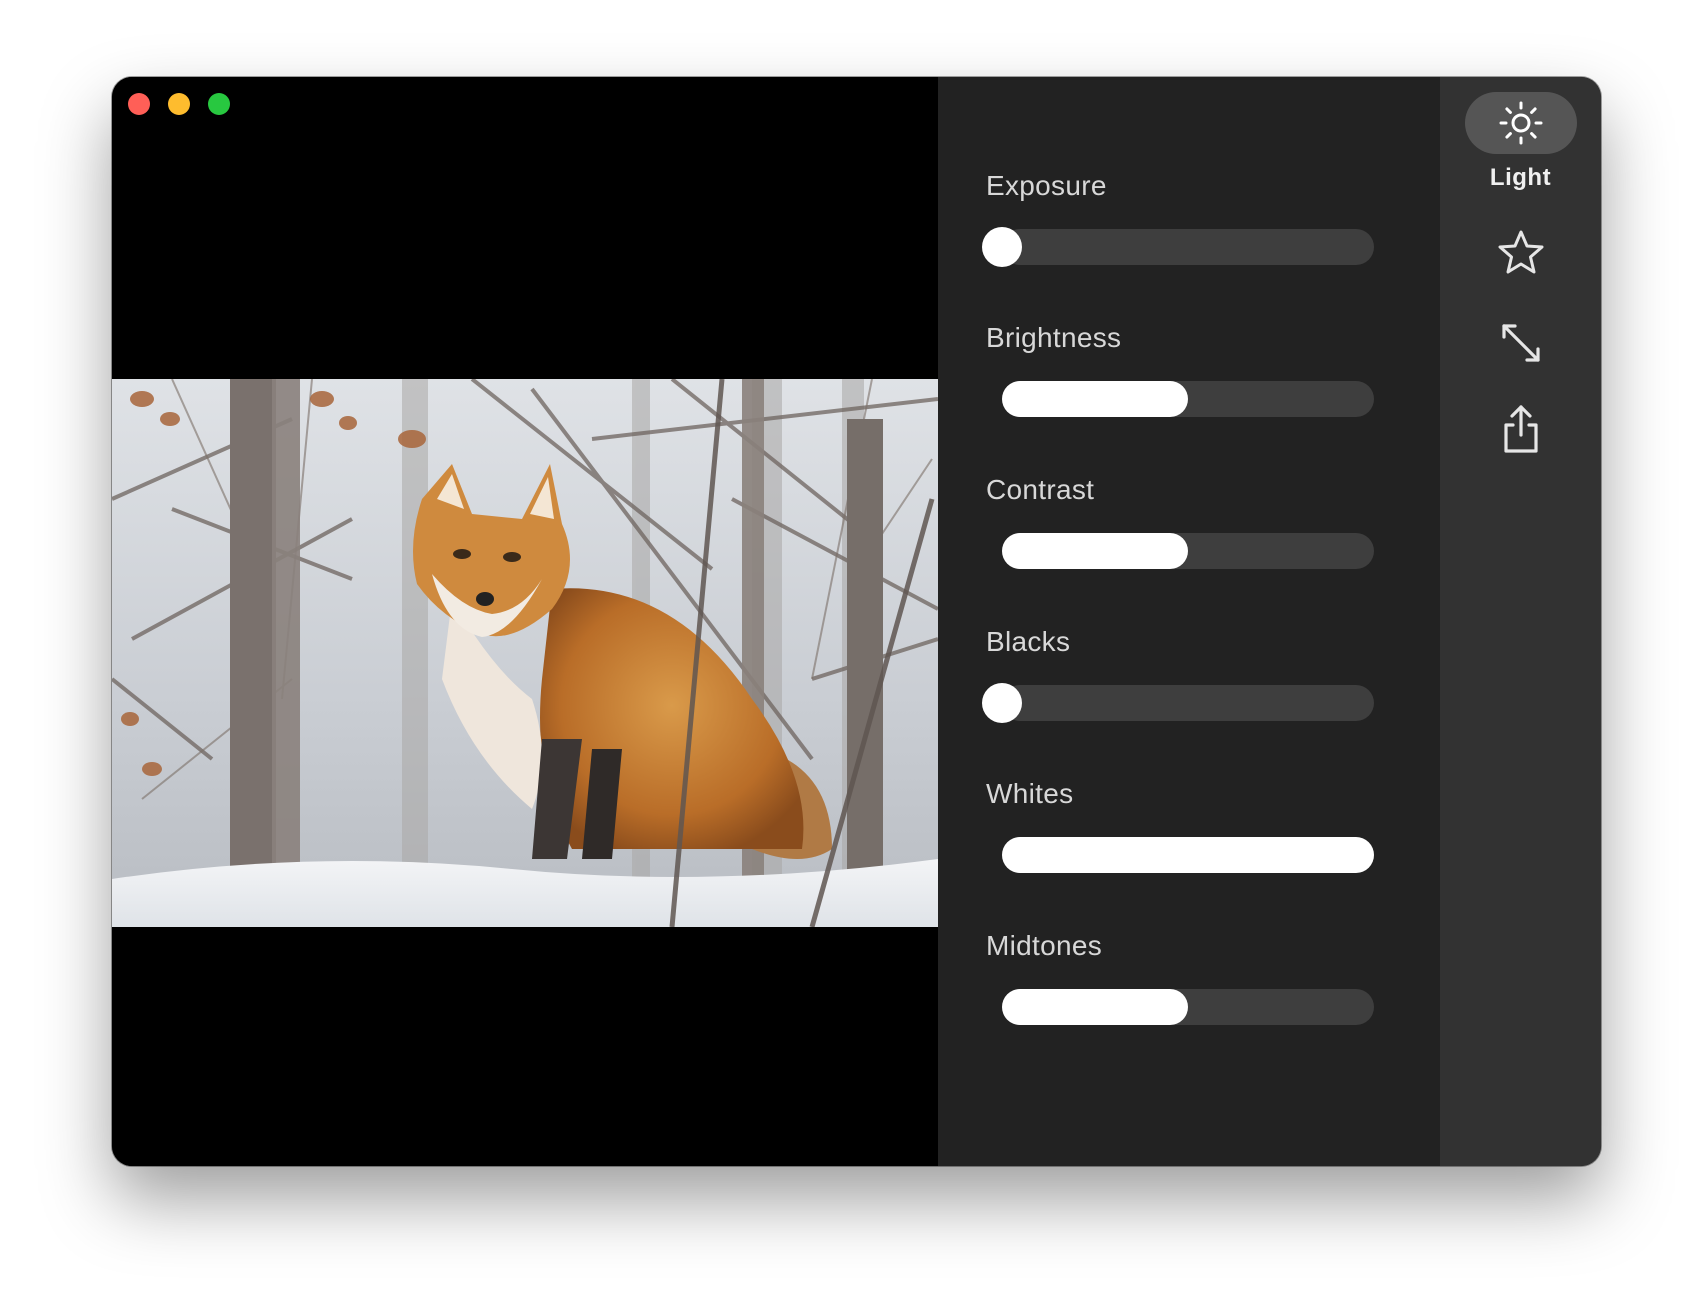 Image resolution: width=1708 pixels, height=1312 pixels. I want to click on adjustment-label: Midtones, so click(1044, 945).